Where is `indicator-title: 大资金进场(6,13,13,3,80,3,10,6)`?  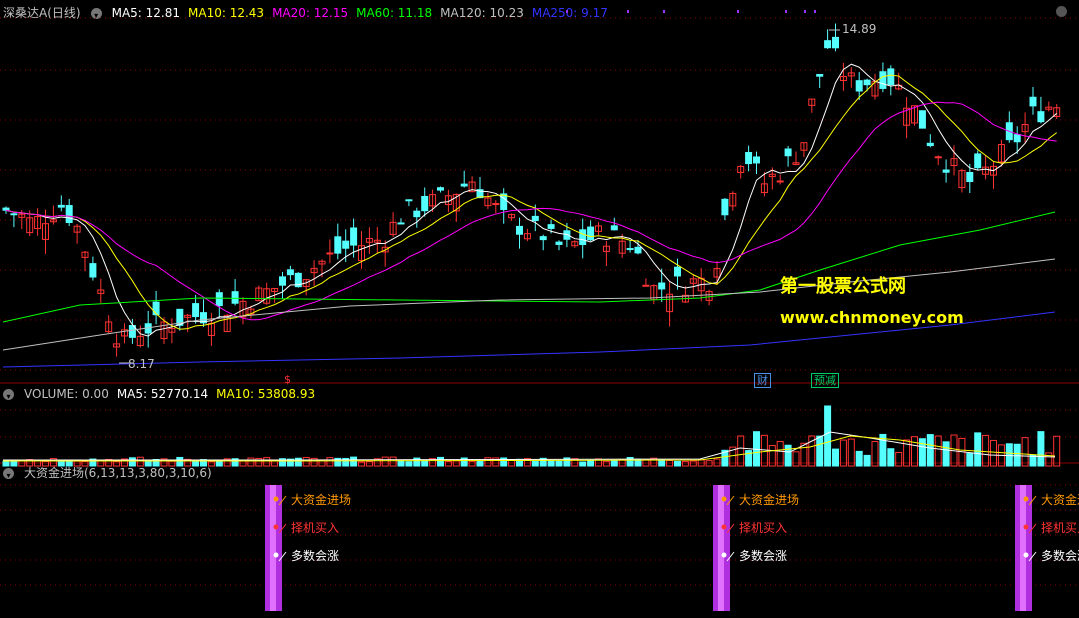 indicator-title: 大资金进场(6,13,13,3,80,3,10,6) is located at coordinates (118, 473).